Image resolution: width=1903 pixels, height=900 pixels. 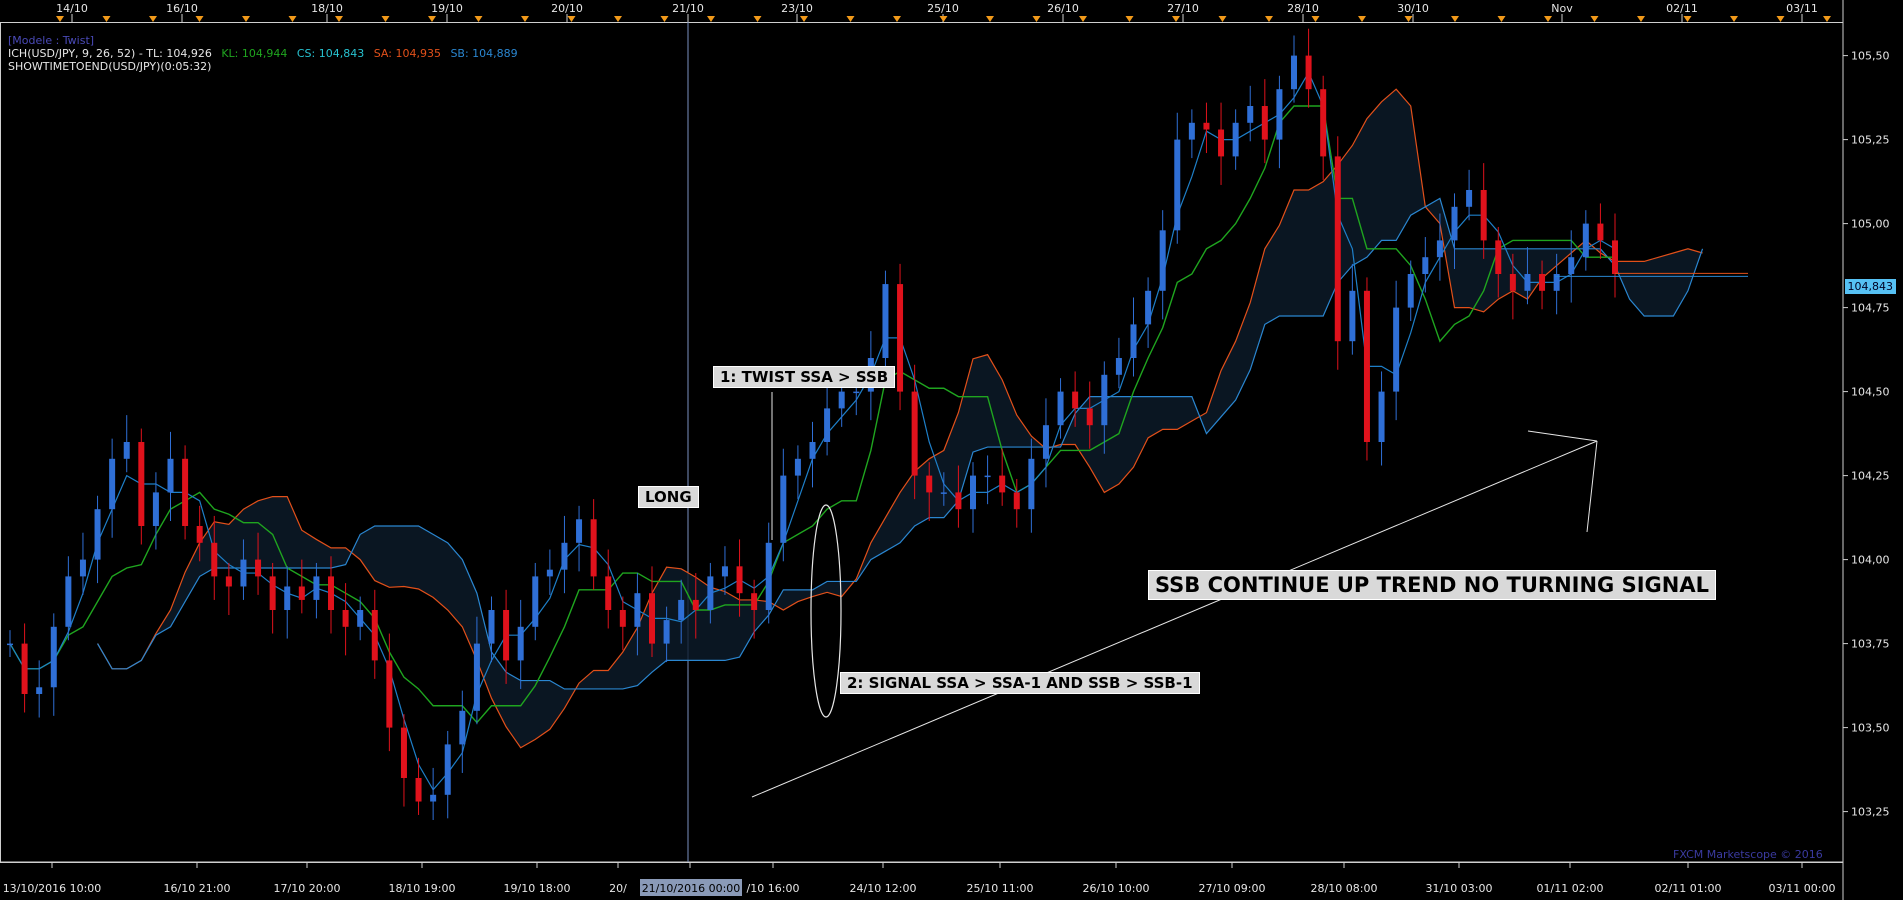 I want to click on bottom-axis-label: 25/10 11:00, so click(x=1000, y=888).